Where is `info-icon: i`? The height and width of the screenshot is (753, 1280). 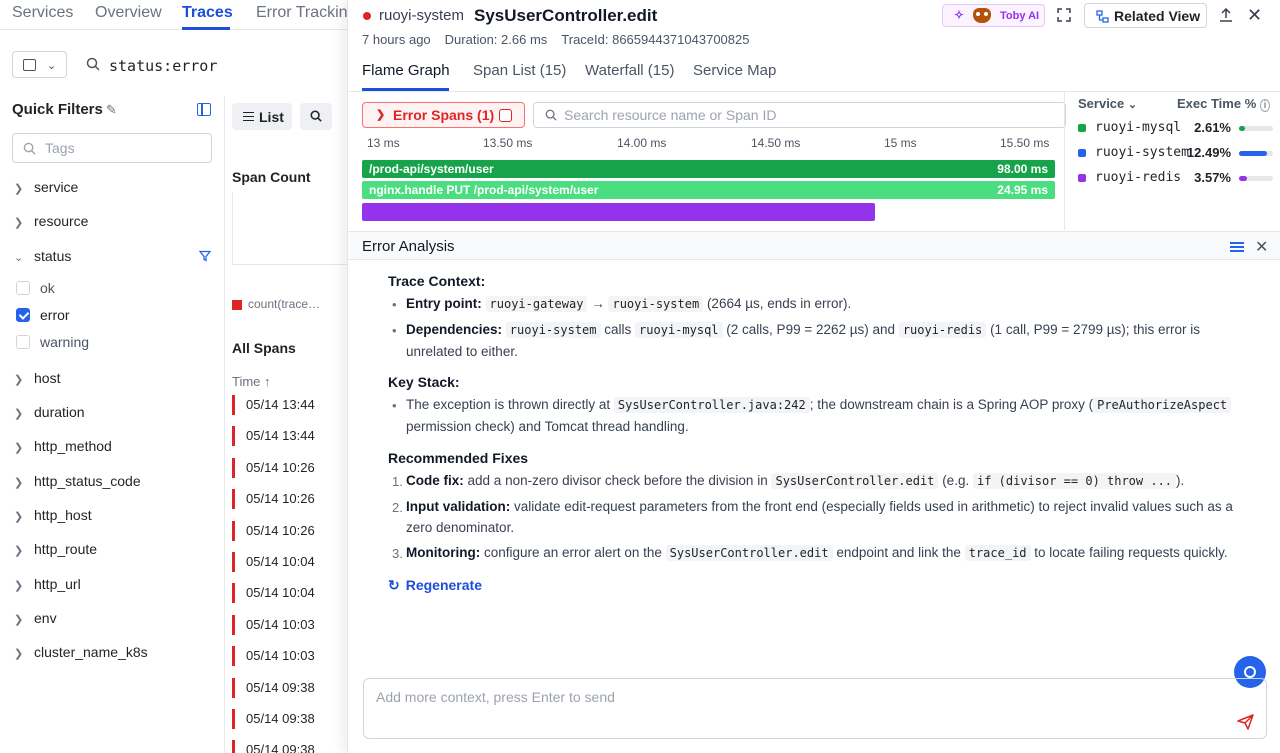
info-icon: i is located at coordinates (1265, 105).